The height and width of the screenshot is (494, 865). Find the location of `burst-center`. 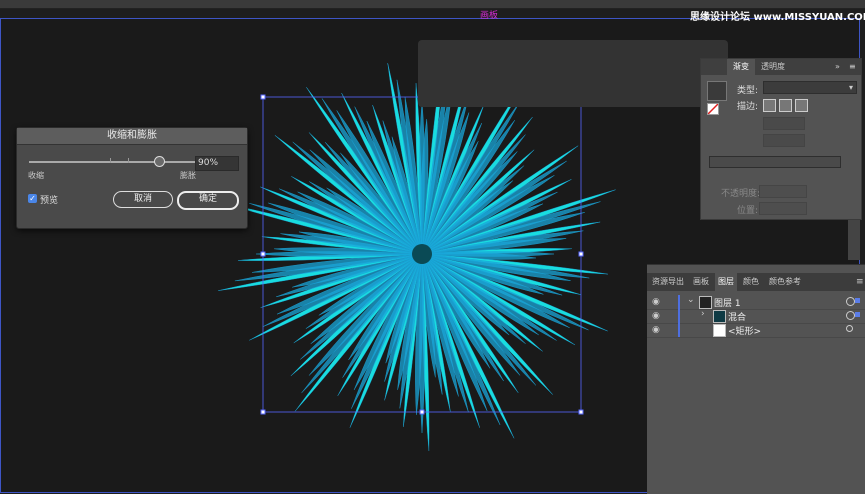

burst-center is located at coordinates (422, 254).